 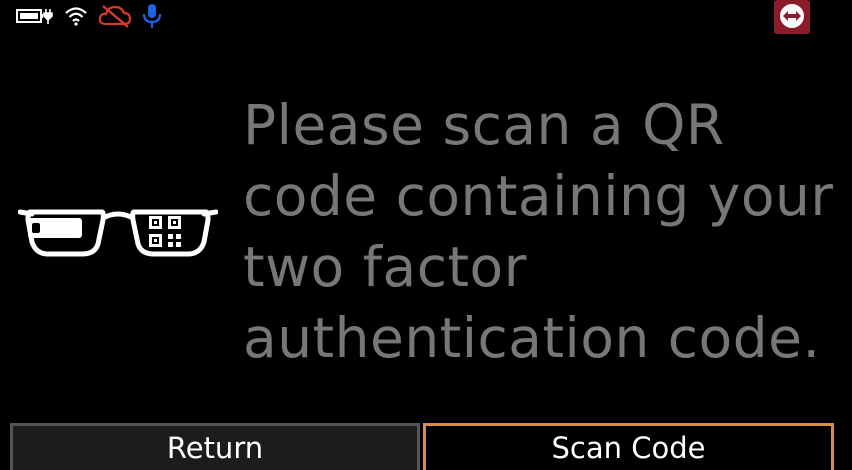 What do you see at coordinates (115, 16) in the screenshot?
I see `cloud-off-icon` at bounding box center [115, 16].